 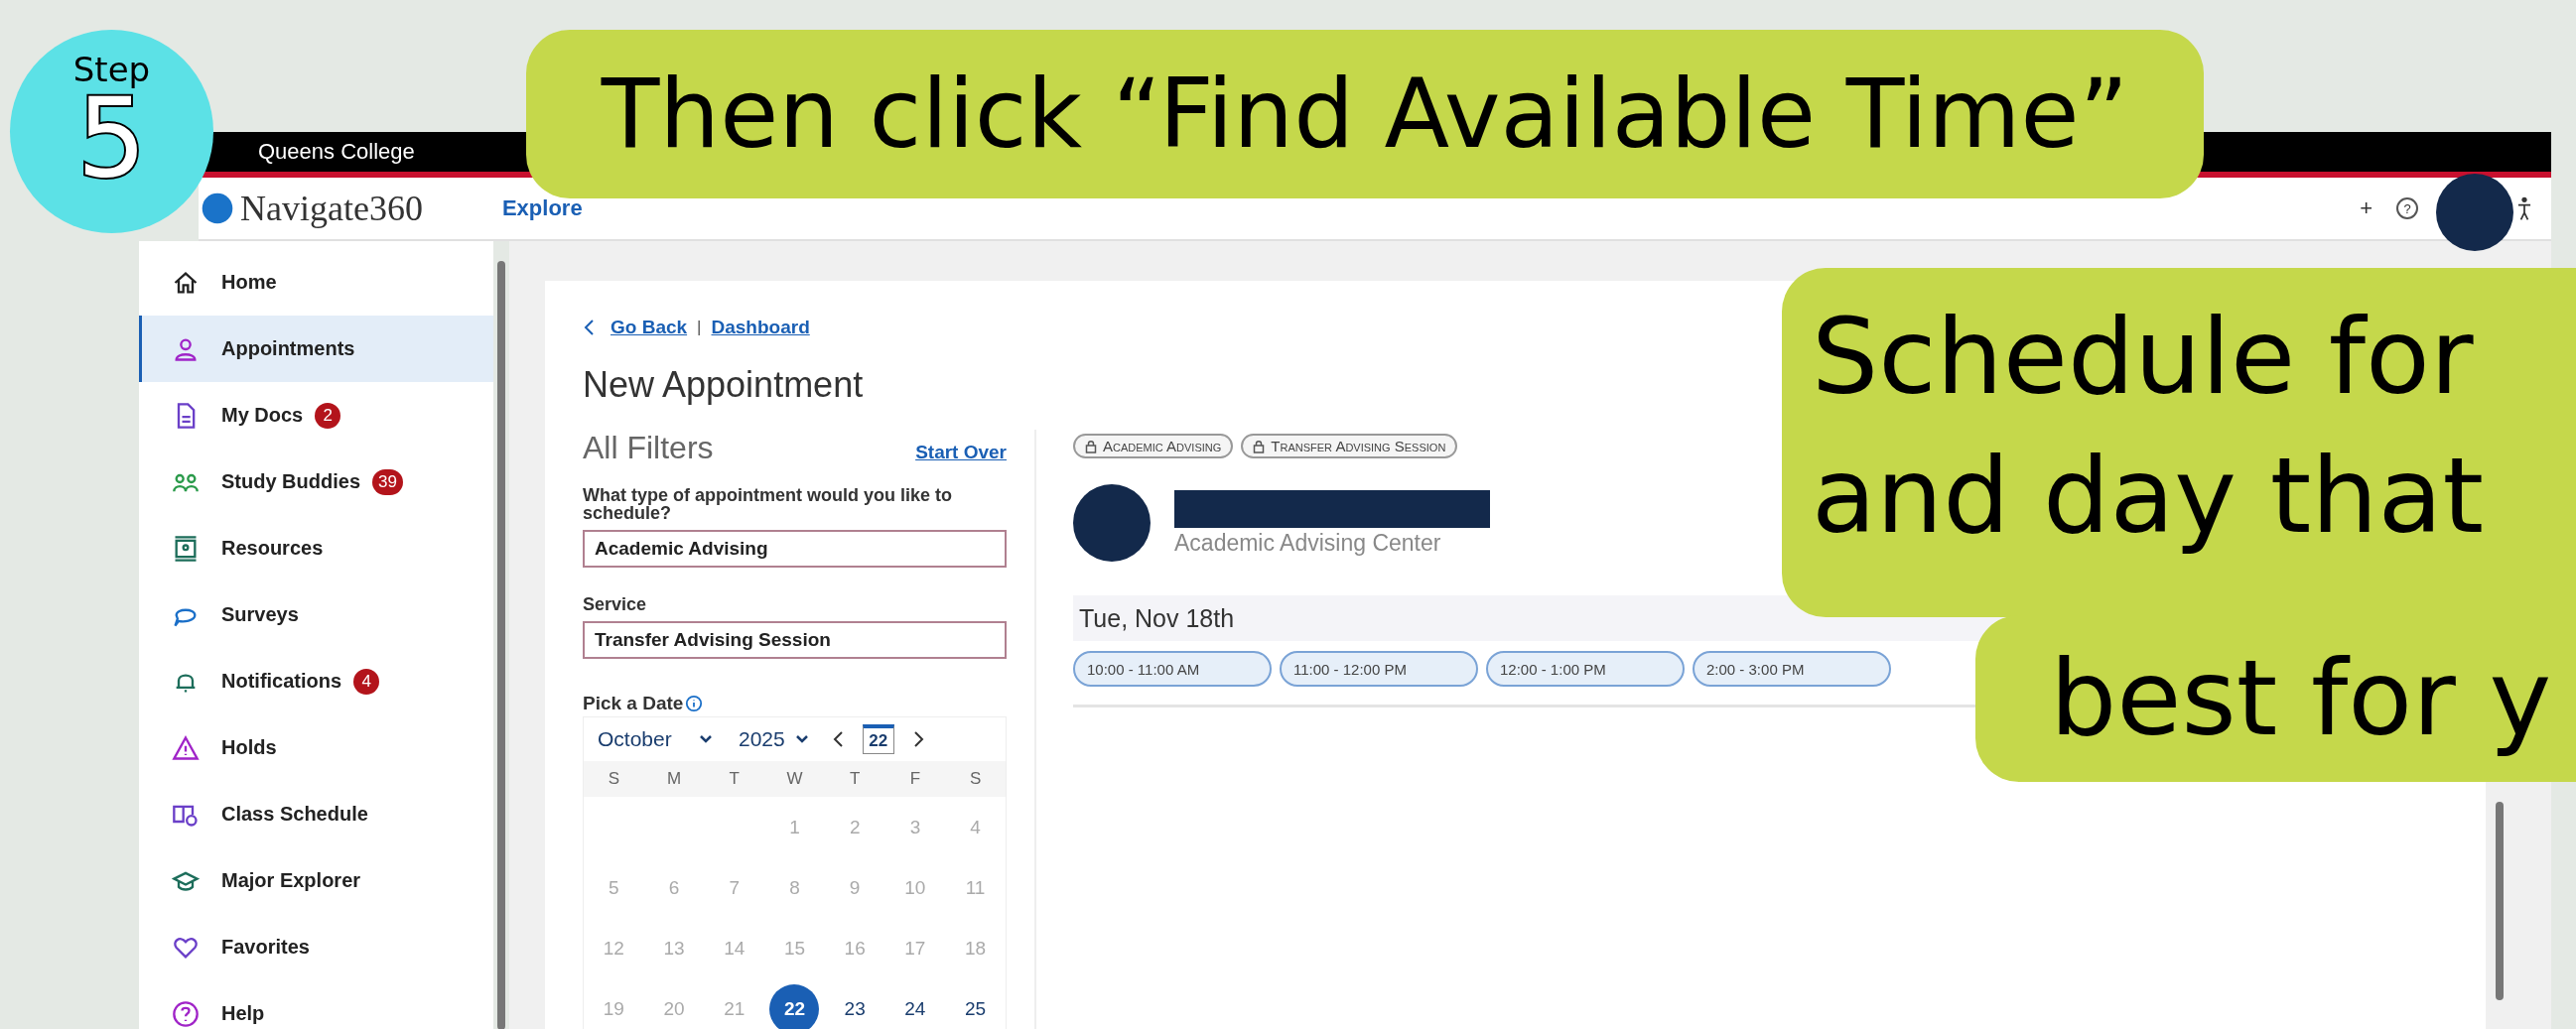 What do you see at coordinates (366, 681) in the screenshot?
I see `count-badge: 4` at bounding box center [366, 681].